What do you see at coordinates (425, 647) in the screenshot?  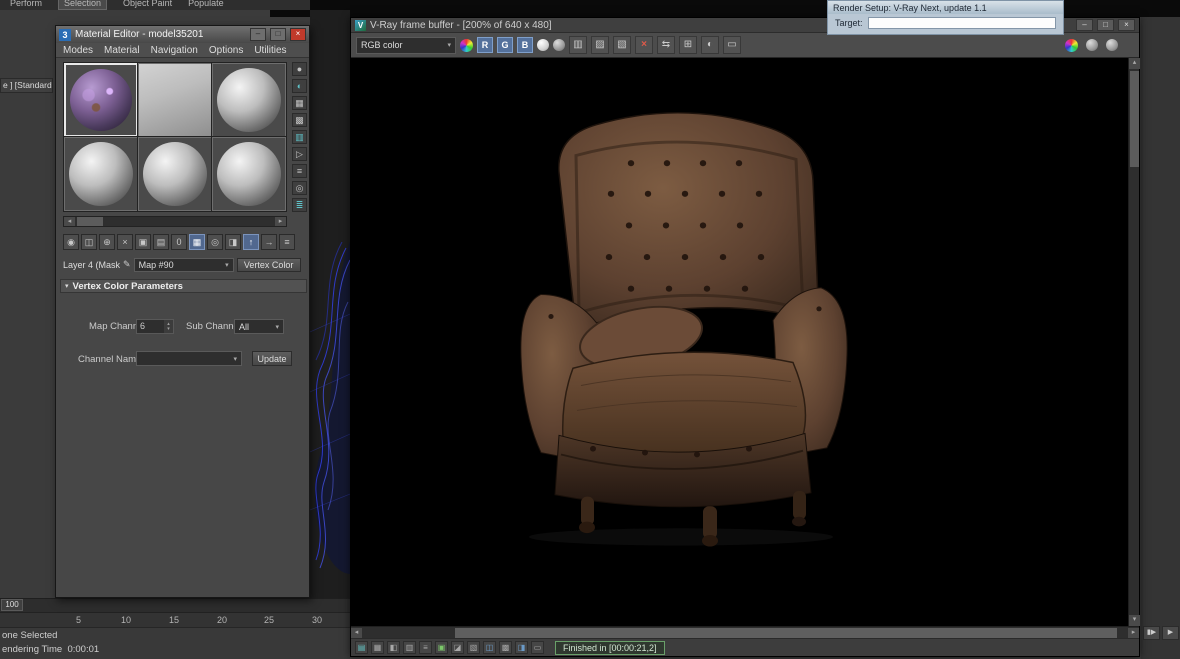 I see `vfb-status-icon: ≡` at bounding box center [425, 647].